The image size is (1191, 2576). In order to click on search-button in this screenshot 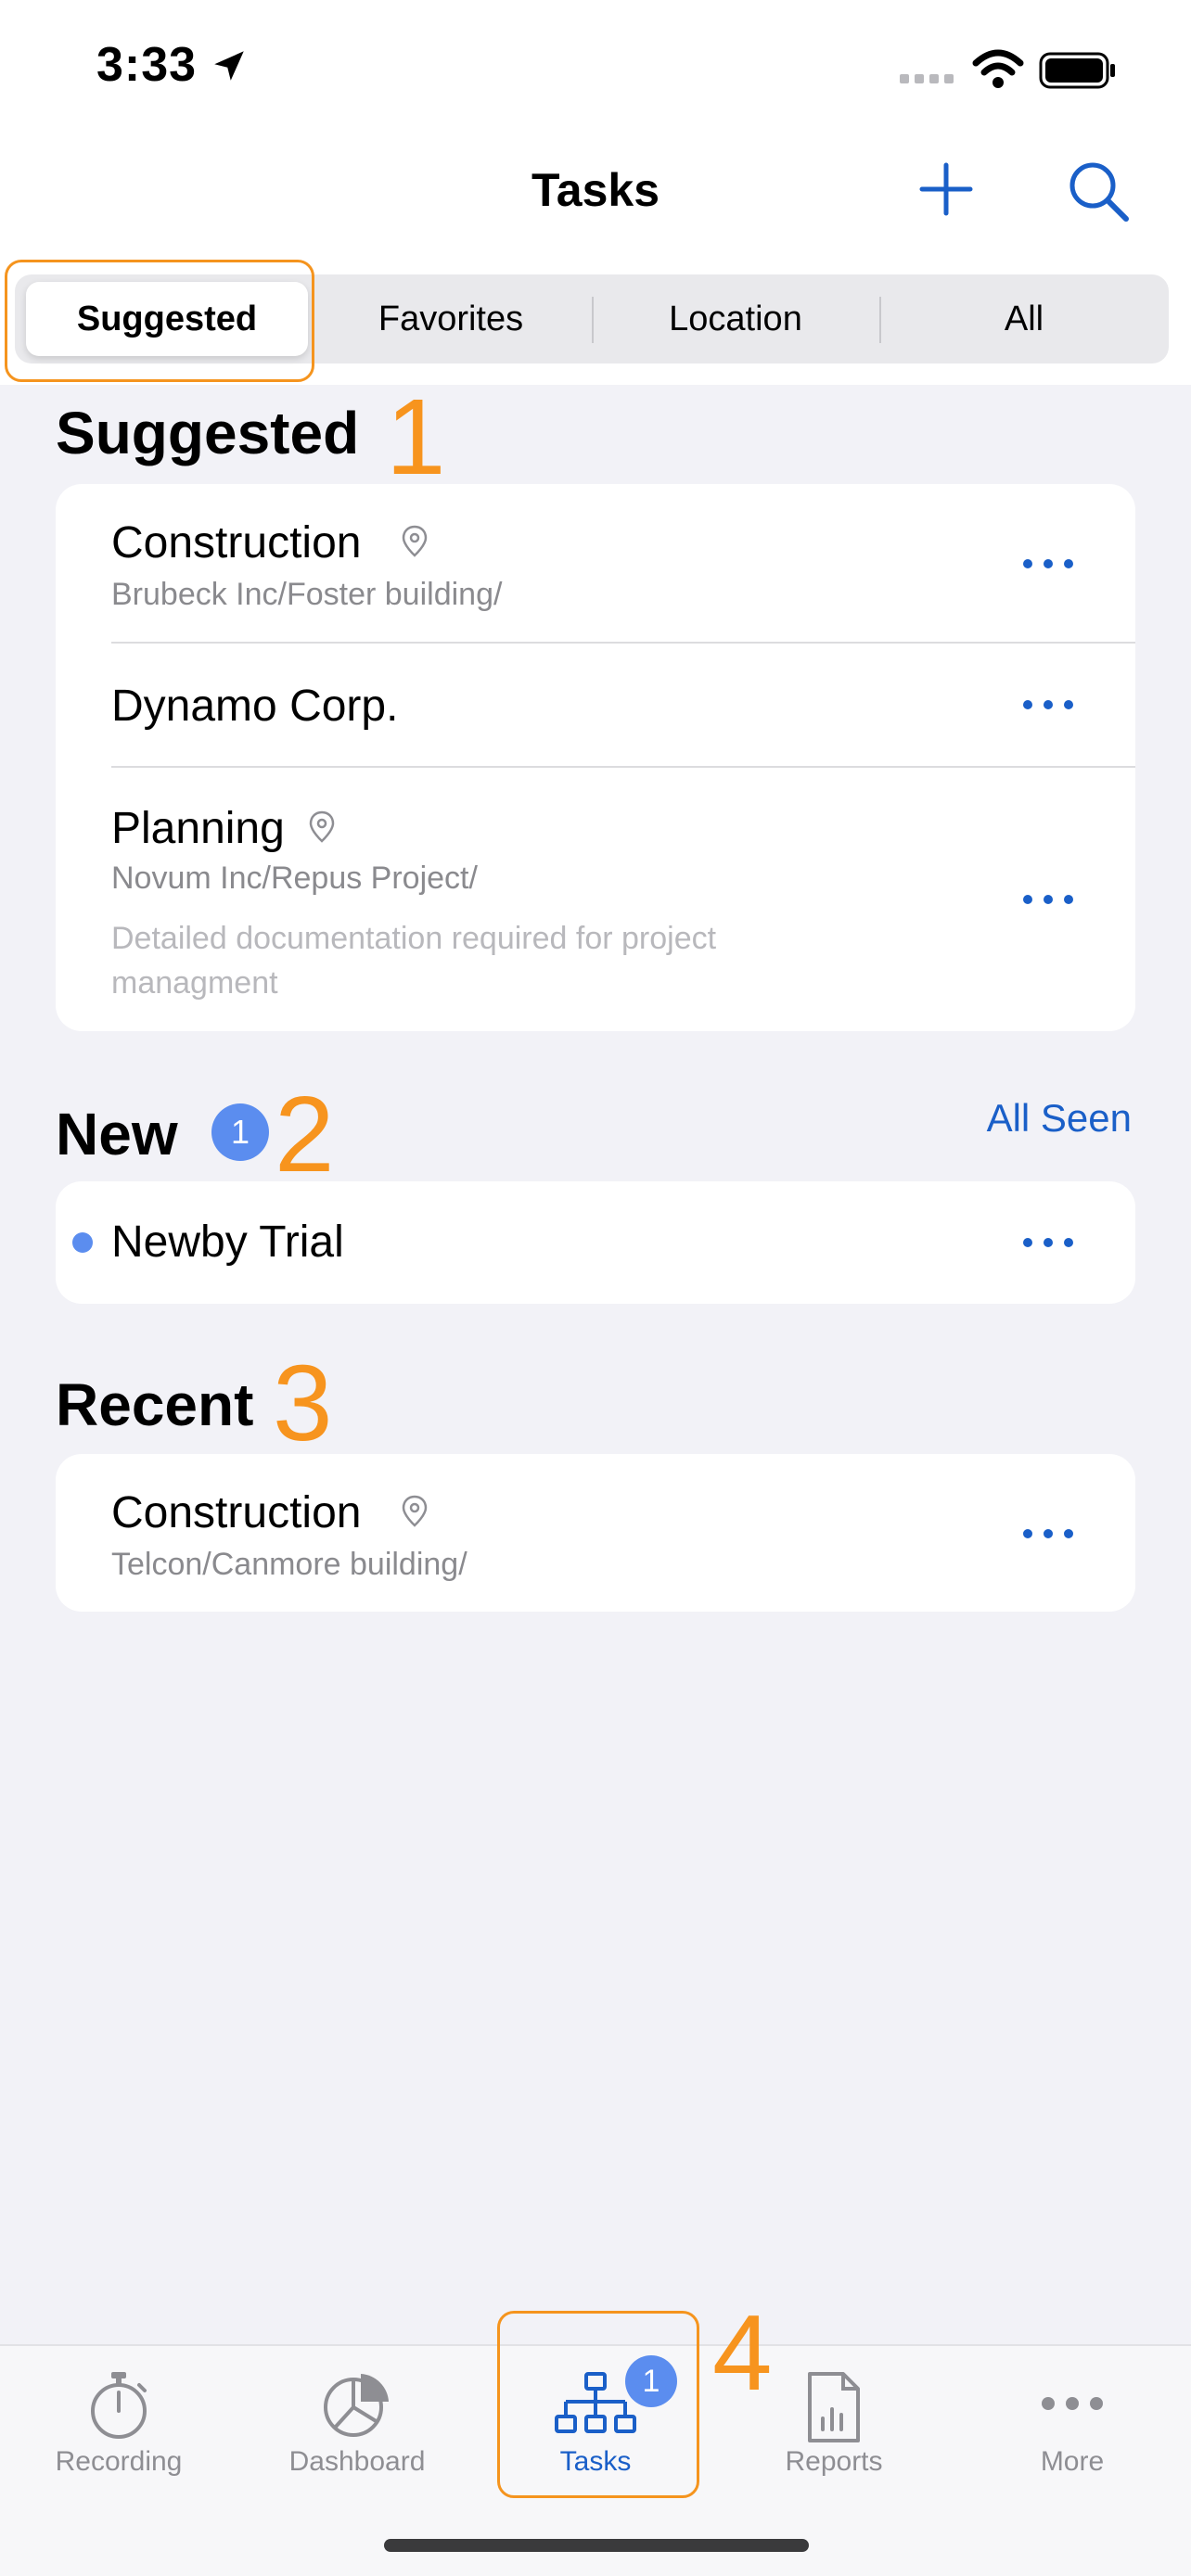, I will do `click(1099, 191)`.